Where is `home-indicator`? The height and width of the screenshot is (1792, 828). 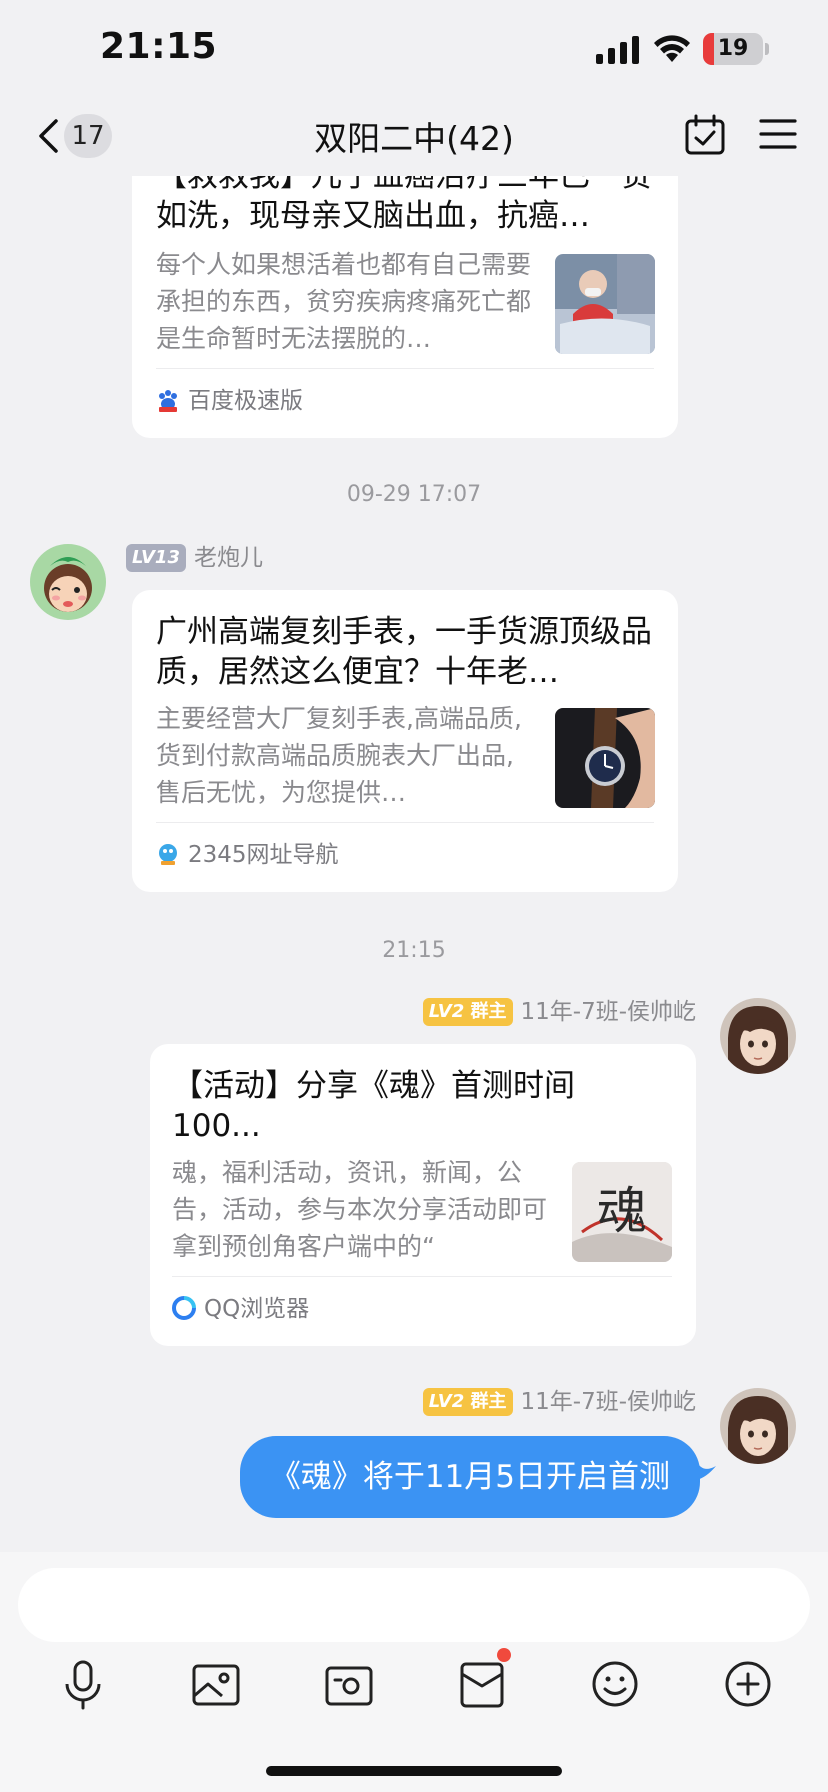 home-indicator is located at coordinates (414, 1771).